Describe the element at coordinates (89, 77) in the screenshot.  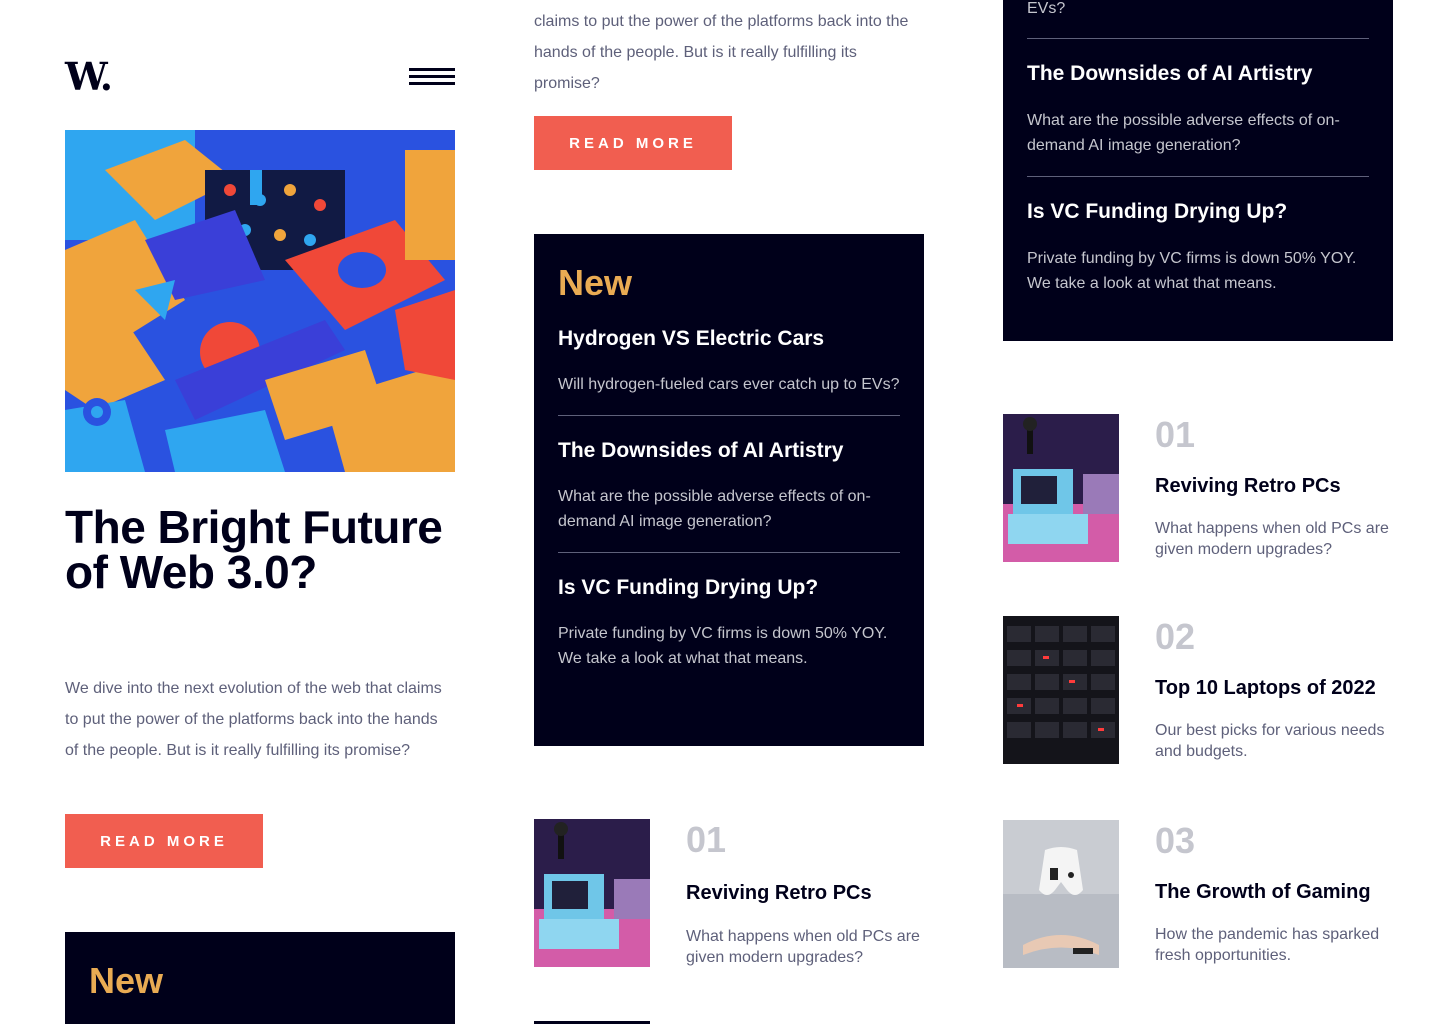
I see `site-logo: W.` at that location.